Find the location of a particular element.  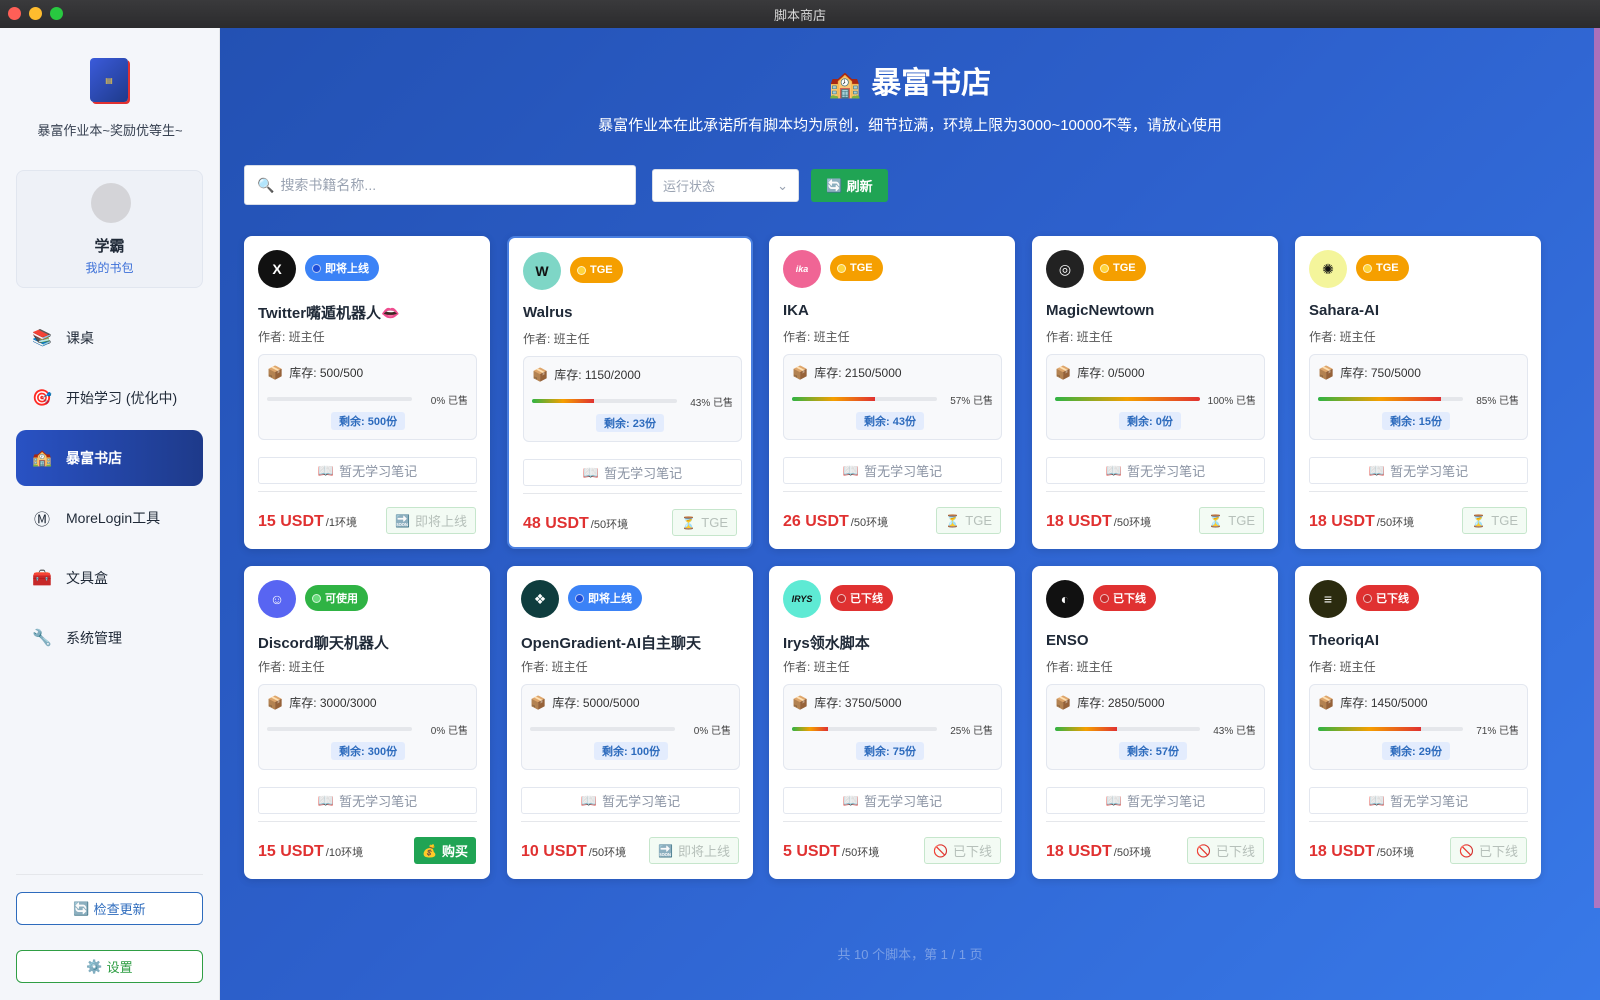

price: 15 USDT /1环境 is located at coordinates (307, 522).